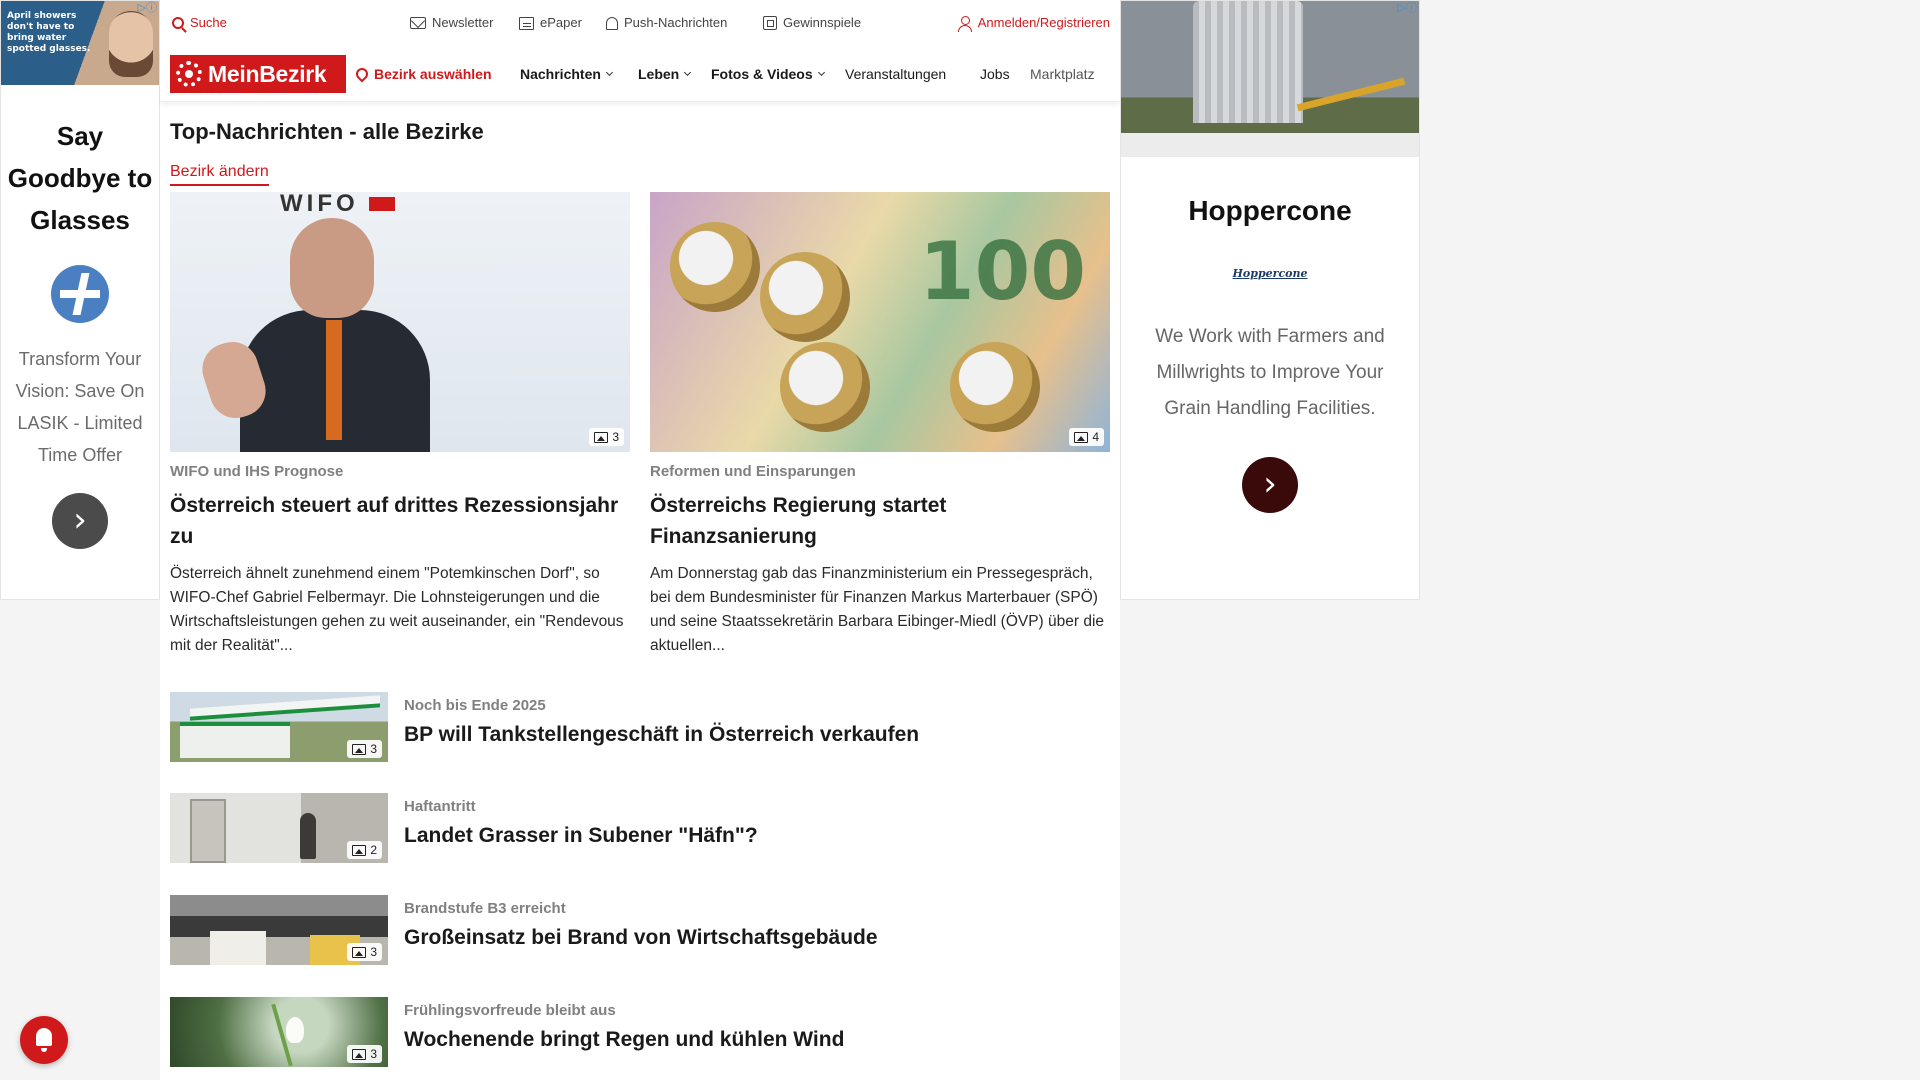  Describe the element at coordinates (80, 178) in the screenshot. I see `ad-headline: Say Goodbye to Glasses` at that location.